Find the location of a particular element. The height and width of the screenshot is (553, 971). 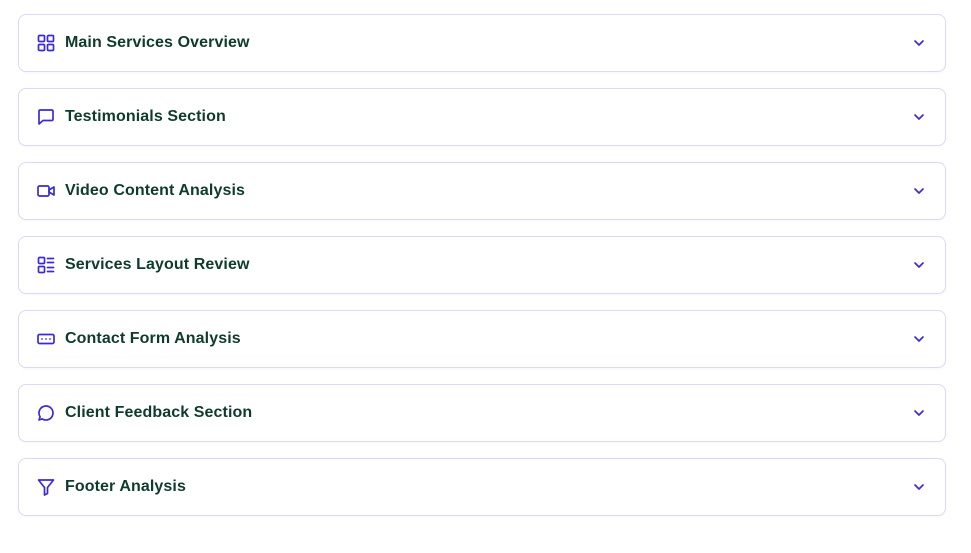

accordion-item-label: Testimonials Section is located at coordinates (145, 116).